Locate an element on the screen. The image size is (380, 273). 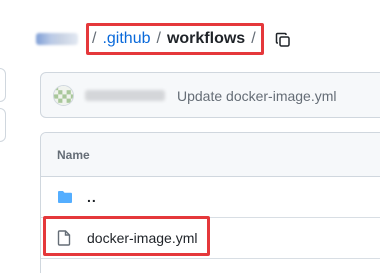
copy-path-button is located at coordinates (283, 40).